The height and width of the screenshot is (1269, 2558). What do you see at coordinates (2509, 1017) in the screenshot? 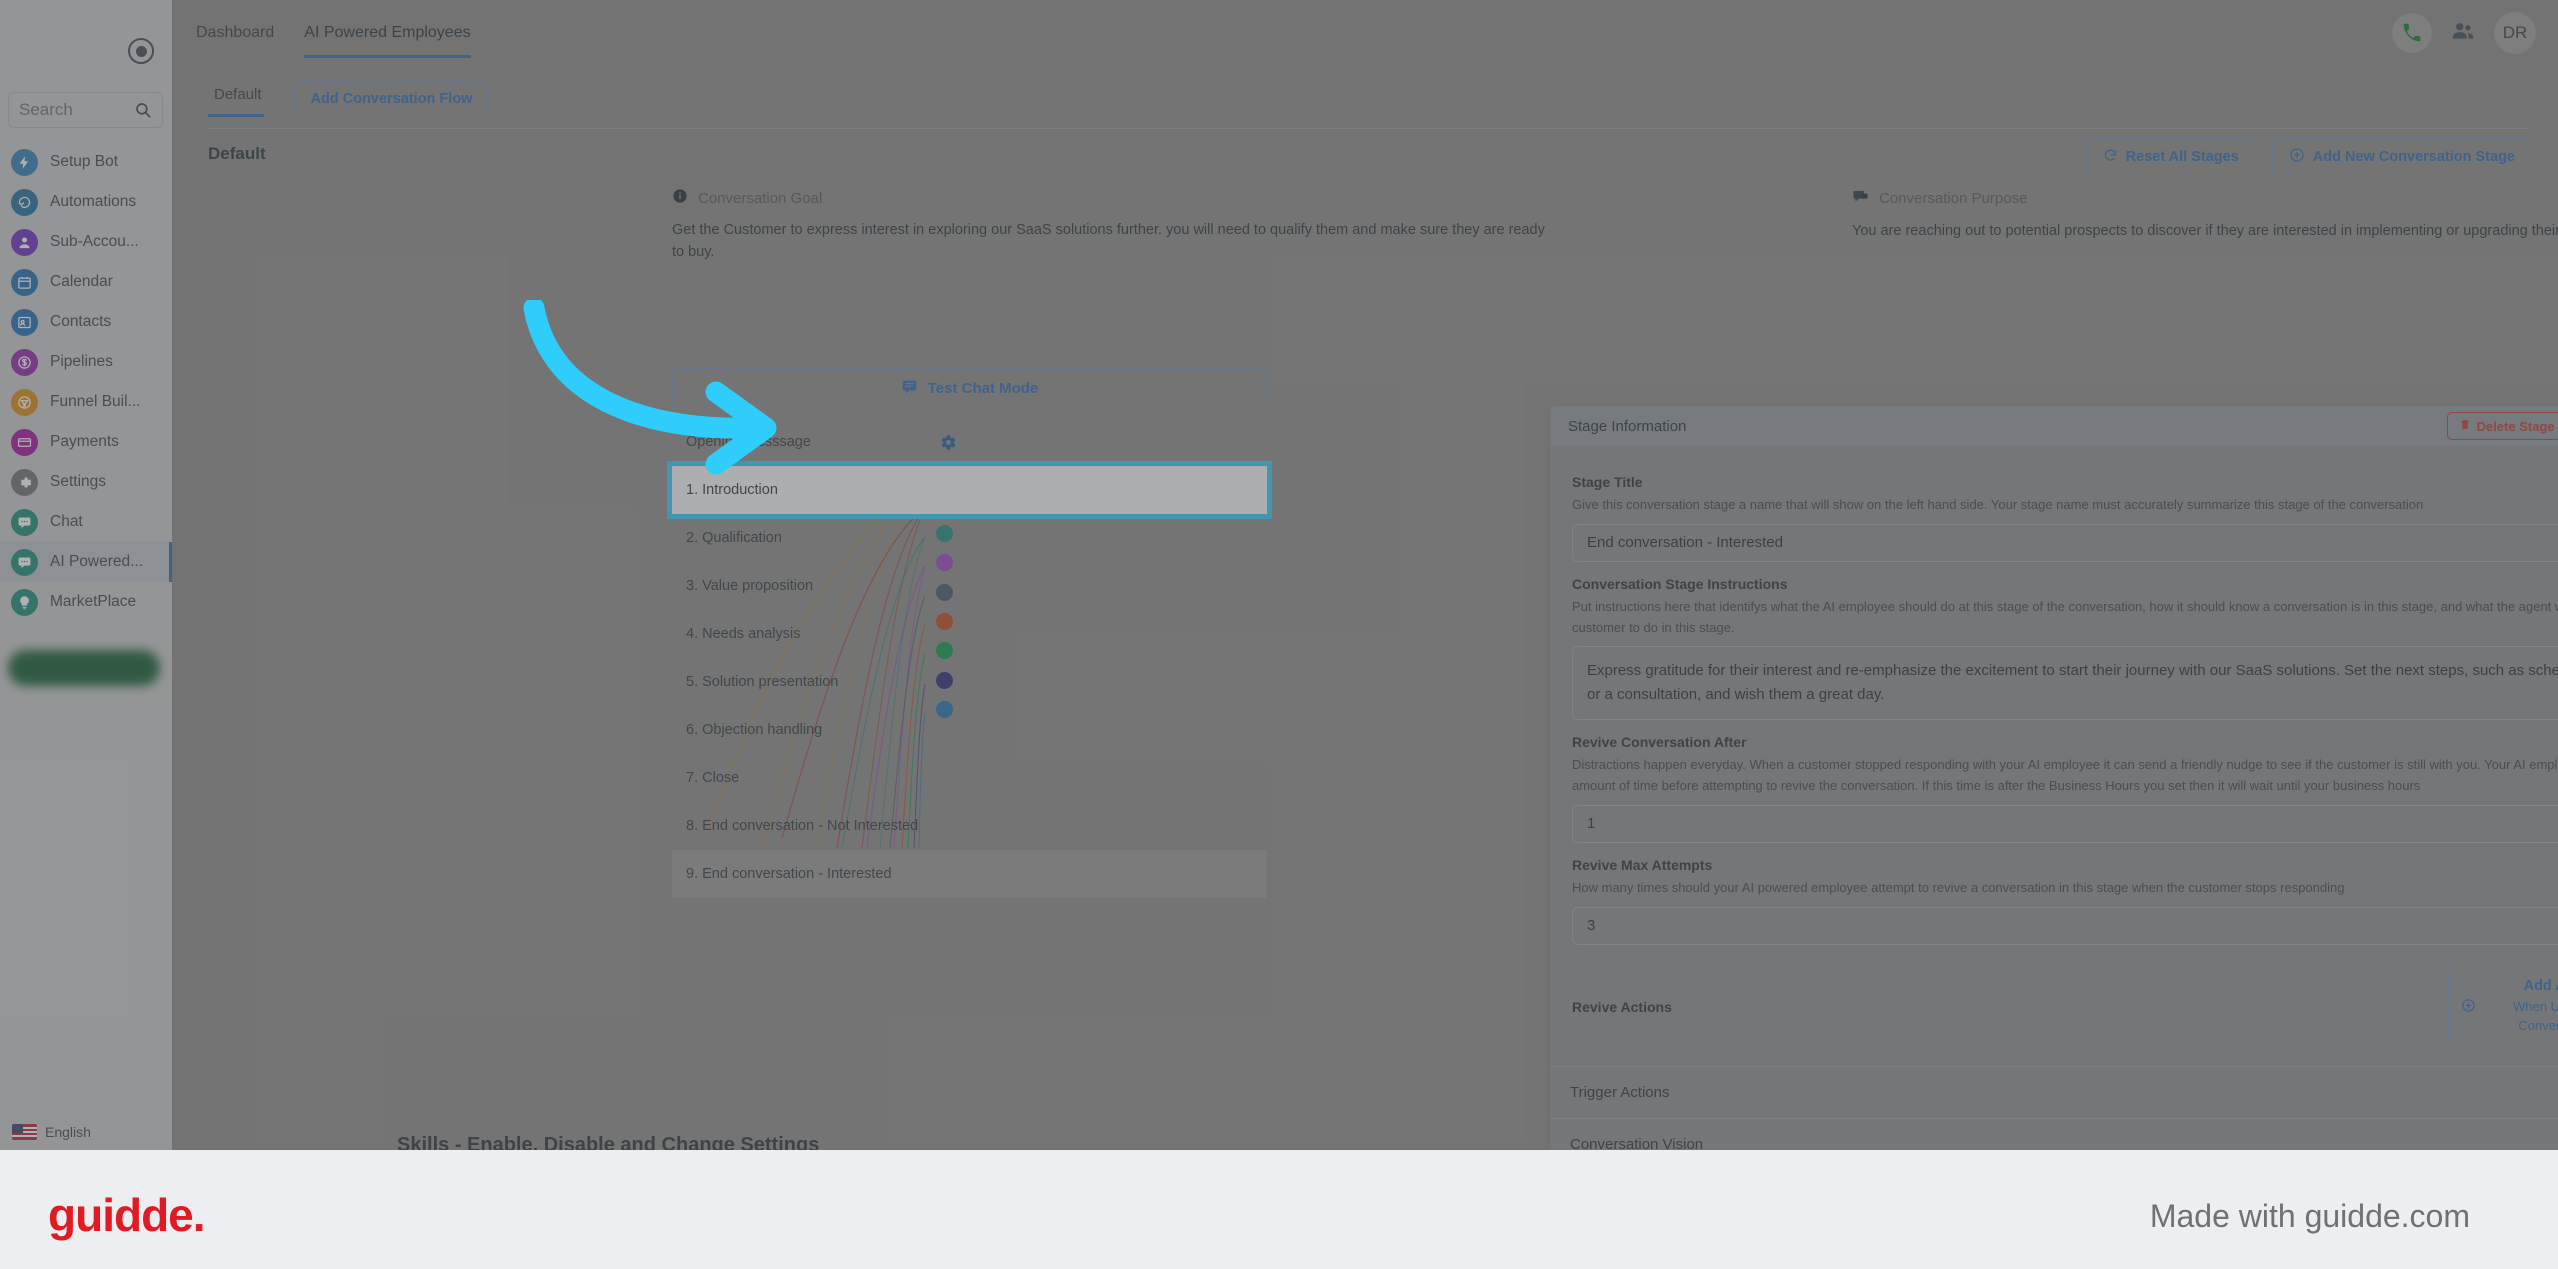
I see `add-action-subtitle-row: When User Hits This Conversationstage` at bounding box center [2509, 1017].